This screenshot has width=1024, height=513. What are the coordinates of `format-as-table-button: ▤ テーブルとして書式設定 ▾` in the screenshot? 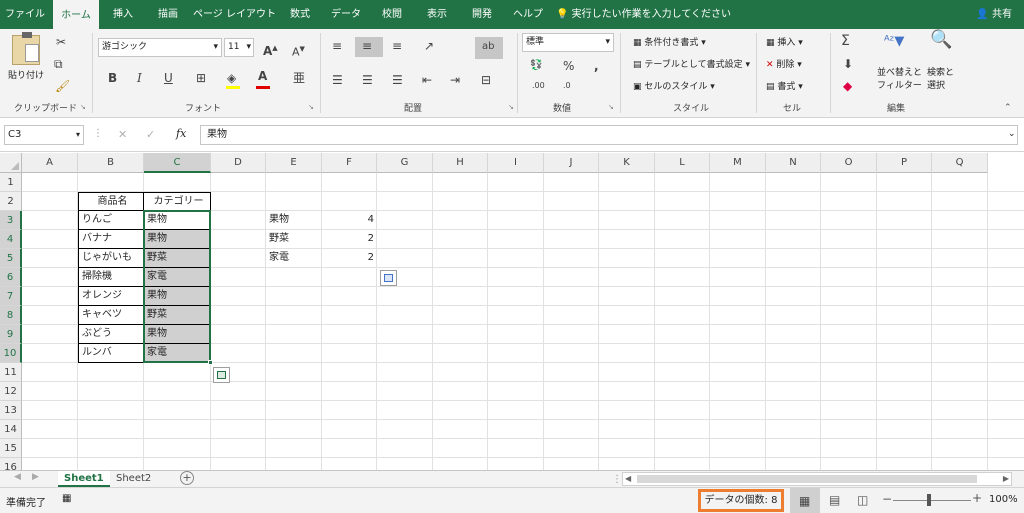 It's located at (691, 63).